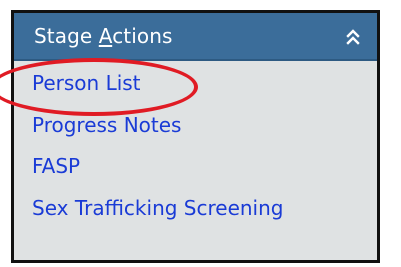 This screenshot has width=401, height=267. Describe the element at coordinates (142, 36) in the screenshot. I see `panel-title-suffix: ctions` at that location.